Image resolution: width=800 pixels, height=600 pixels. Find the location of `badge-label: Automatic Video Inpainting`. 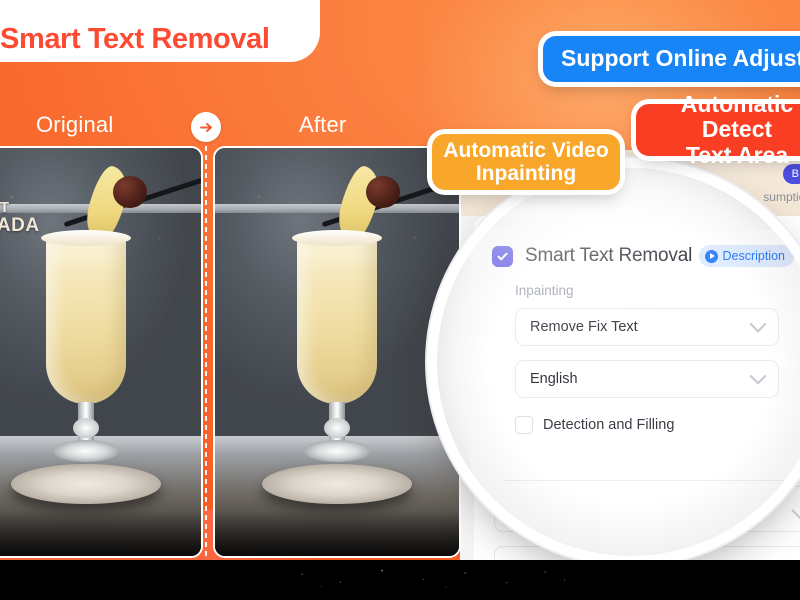

badge-label: Automatic Video Inpainting is located at coordinates (525, 162).